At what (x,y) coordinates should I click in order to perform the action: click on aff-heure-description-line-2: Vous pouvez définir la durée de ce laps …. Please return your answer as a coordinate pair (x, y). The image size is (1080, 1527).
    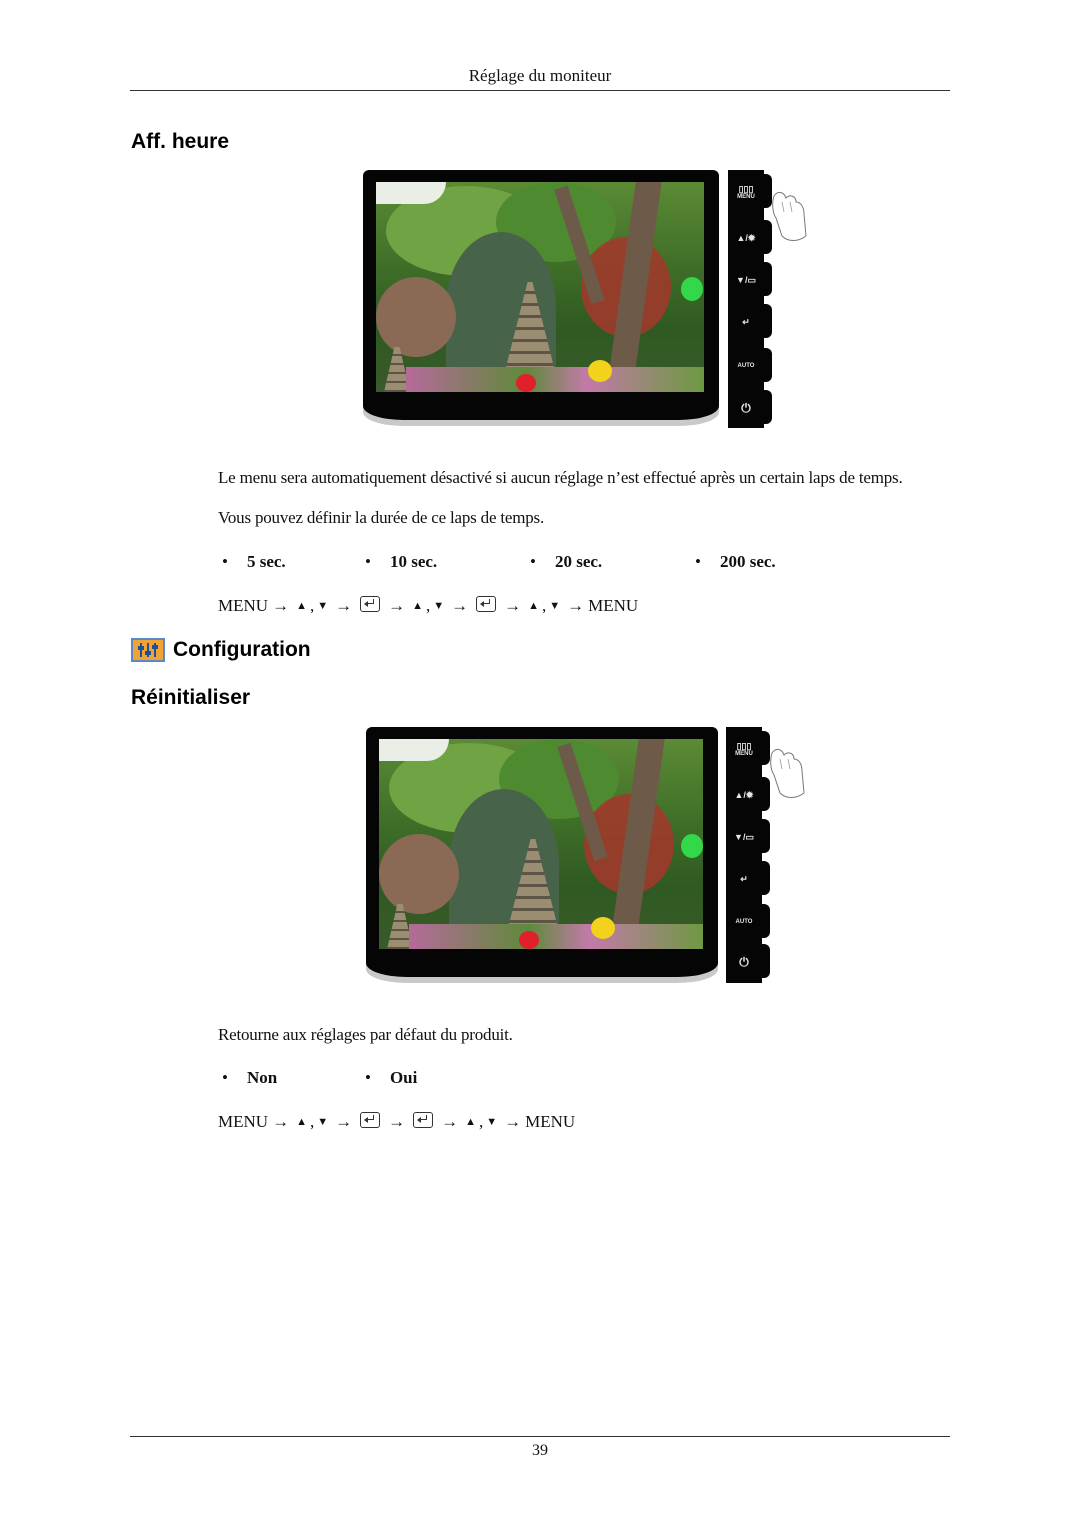
    Looking at the image, I should click on (381, 517).